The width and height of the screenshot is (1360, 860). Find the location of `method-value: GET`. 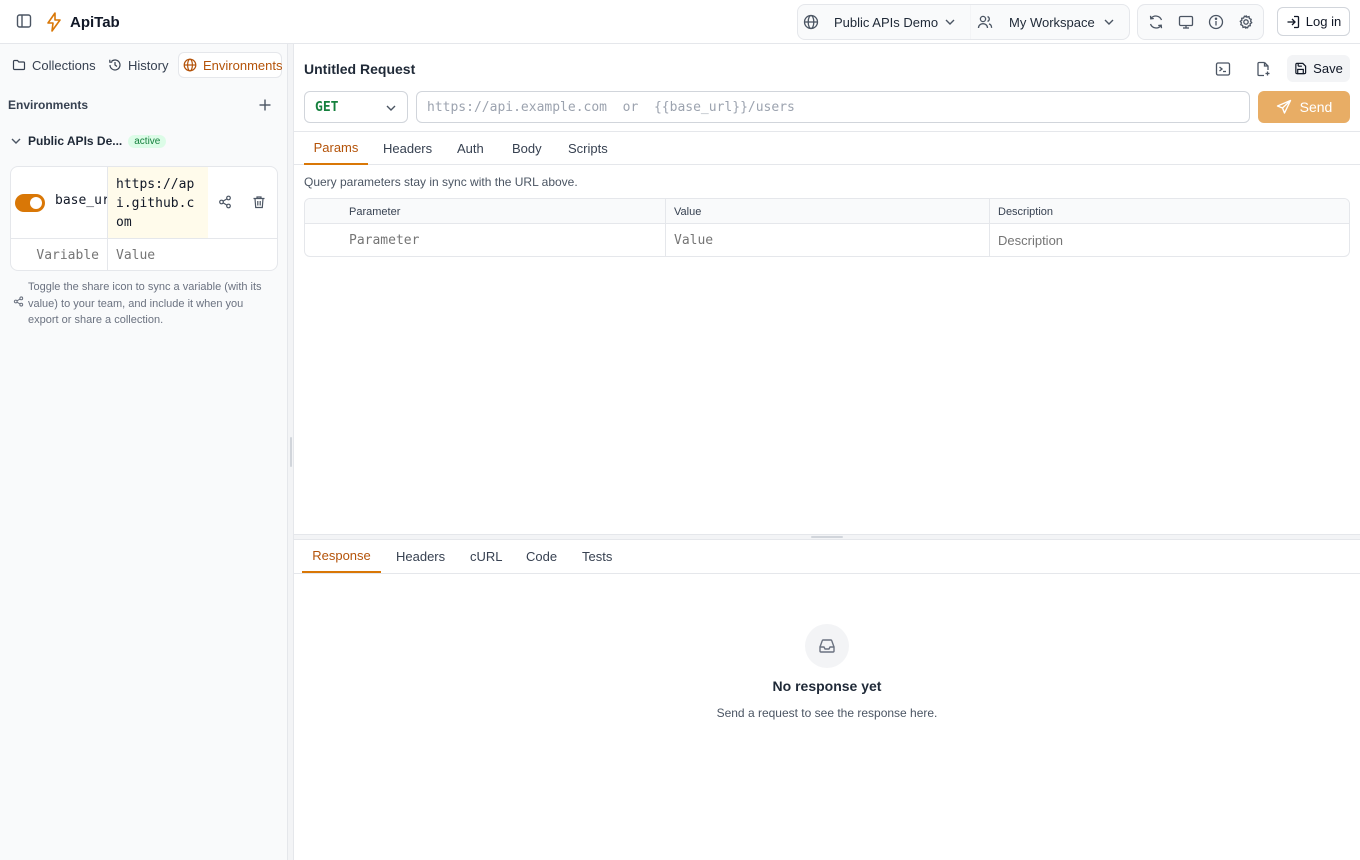

method-value: GET is located at coordinates (327, 107).